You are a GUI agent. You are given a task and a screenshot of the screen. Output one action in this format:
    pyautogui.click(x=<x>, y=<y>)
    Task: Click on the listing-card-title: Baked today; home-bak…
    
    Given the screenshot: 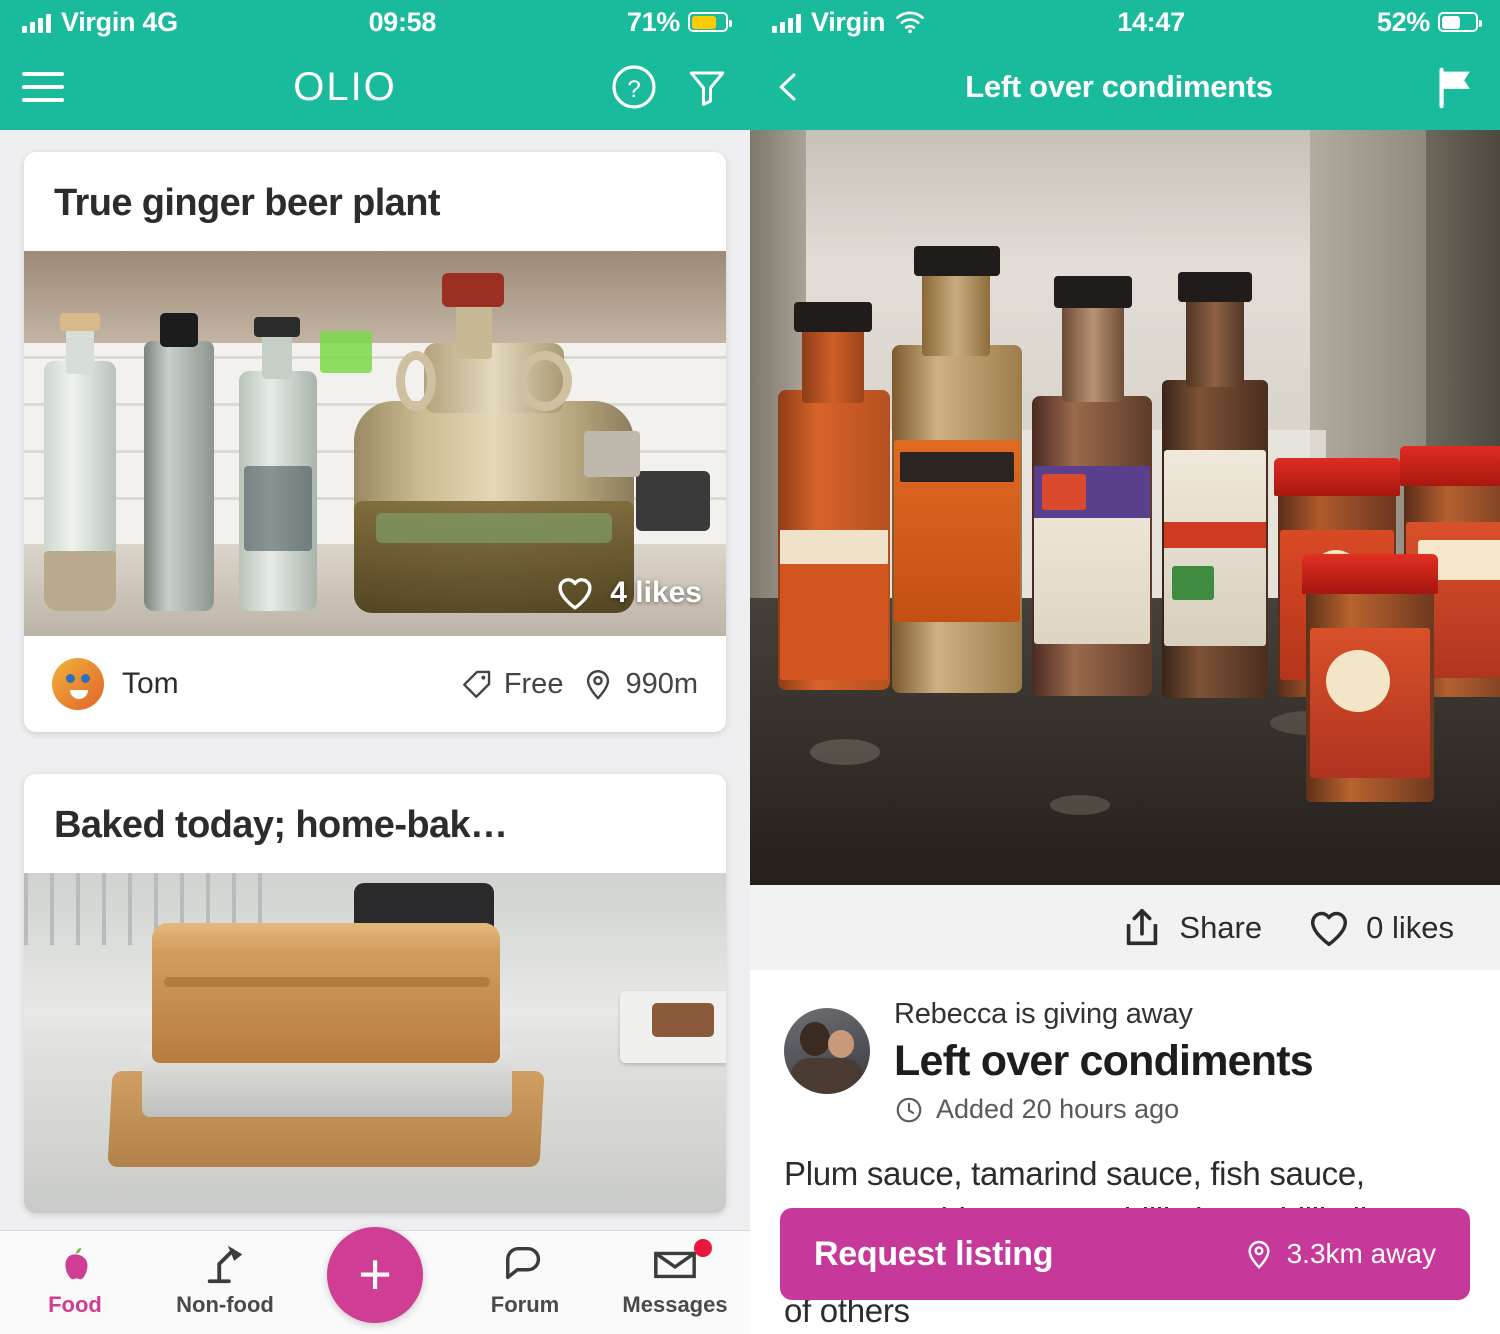 What is the action you would take?
    pyautogui.click(x=281, y=825)
    